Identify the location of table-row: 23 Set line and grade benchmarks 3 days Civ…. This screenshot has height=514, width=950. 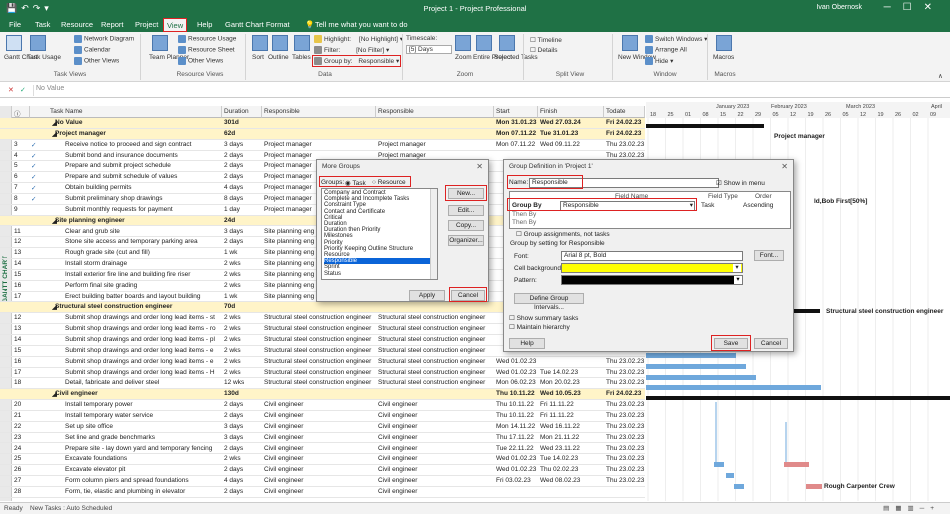
(322, 438).